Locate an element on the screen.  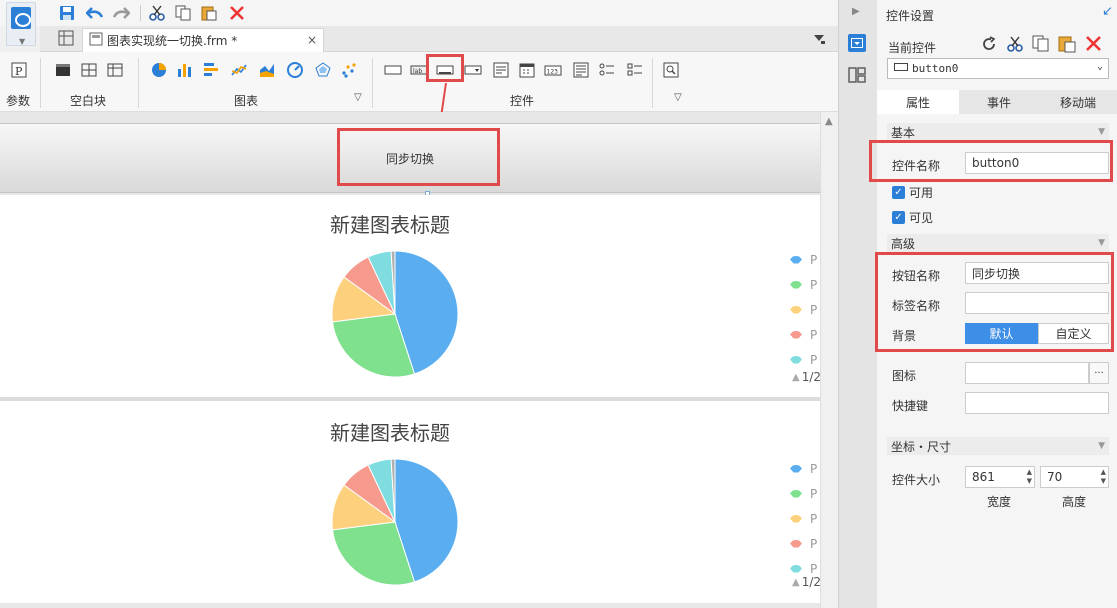
ribbon-group-label: 参数 is located at coordinates (18, 101).